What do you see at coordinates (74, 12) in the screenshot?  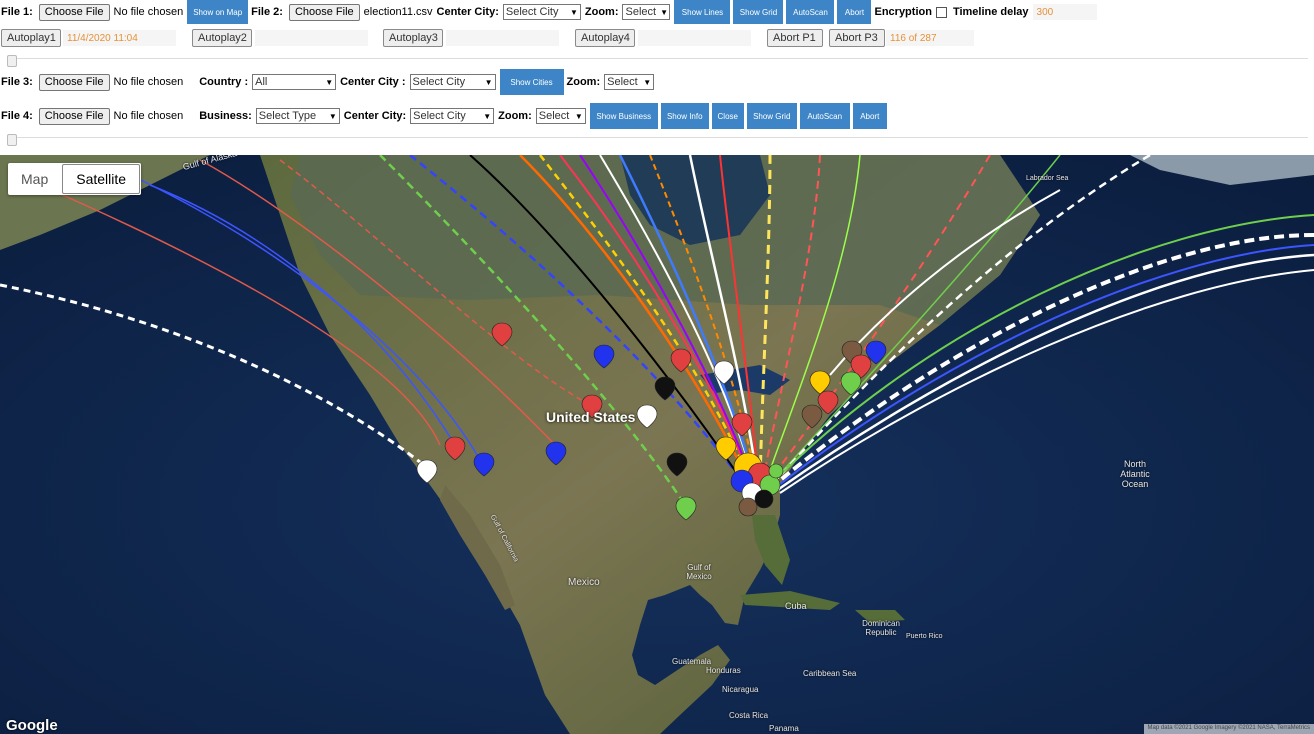 I see `file1-choose-button: Choose File` at bounding box center [74, 12].